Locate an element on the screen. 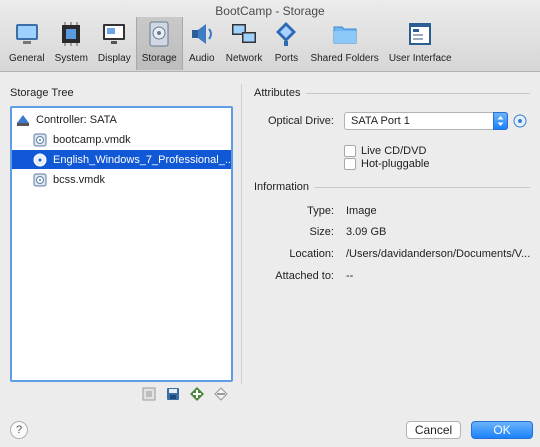  optical-drive-select: SATA Port 1 is located at coordinates (426, 121).